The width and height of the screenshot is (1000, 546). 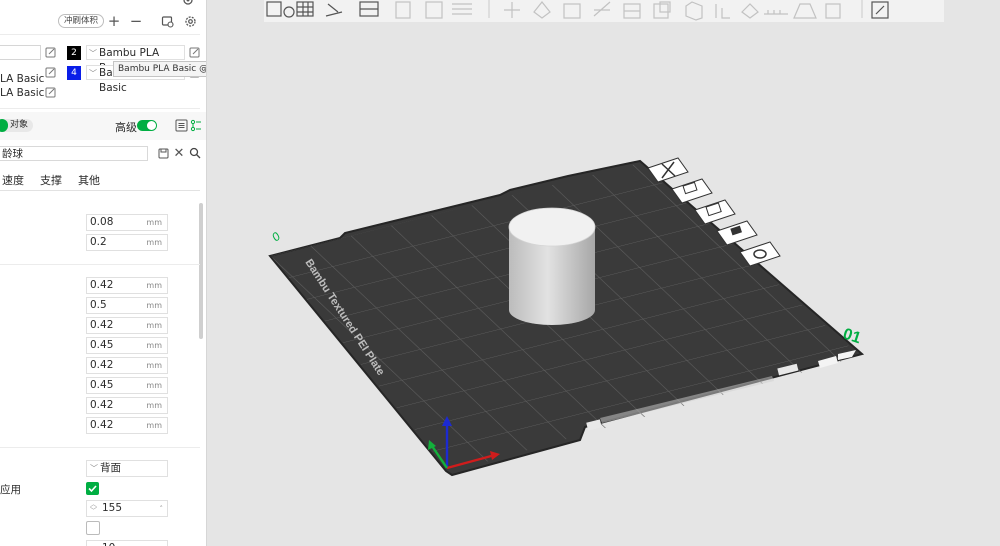 I want to click on spin-arrows-icon: ︿ ﹀, so click(x=93, y=507).